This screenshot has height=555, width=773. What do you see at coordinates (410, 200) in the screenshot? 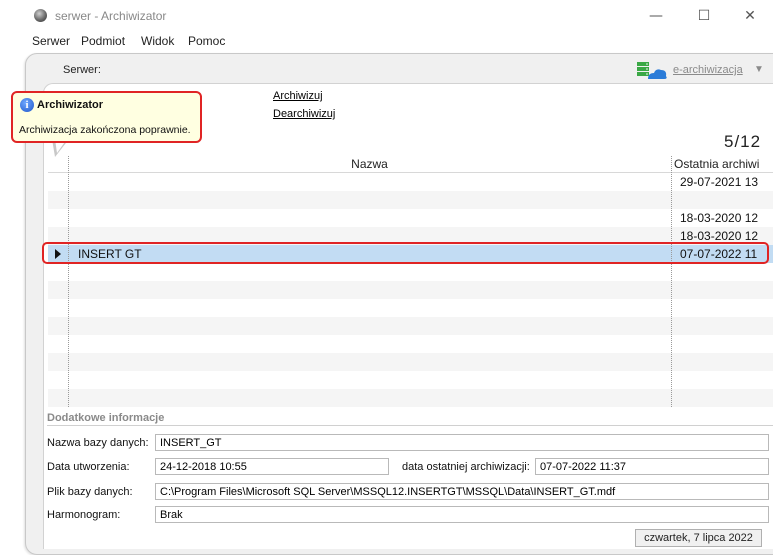
I see `table-row` at bounding box center [410, 200].